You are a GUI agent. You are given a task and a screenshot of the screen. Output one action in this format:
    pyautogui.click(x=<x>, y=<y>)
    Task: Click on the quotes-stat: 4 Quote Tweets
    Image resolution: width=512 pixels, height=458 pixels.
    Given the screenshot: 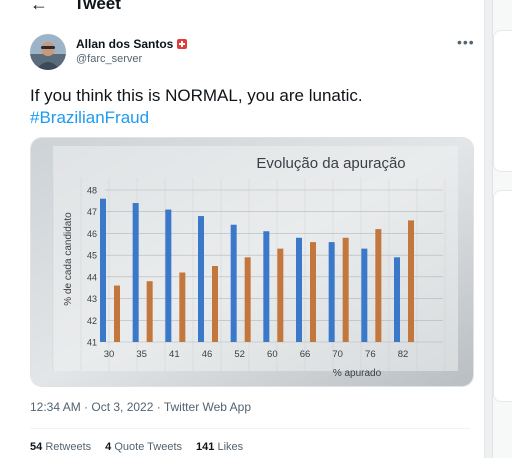 What is the action you would take?
    pyautogui.click(x=143, y=447)
    